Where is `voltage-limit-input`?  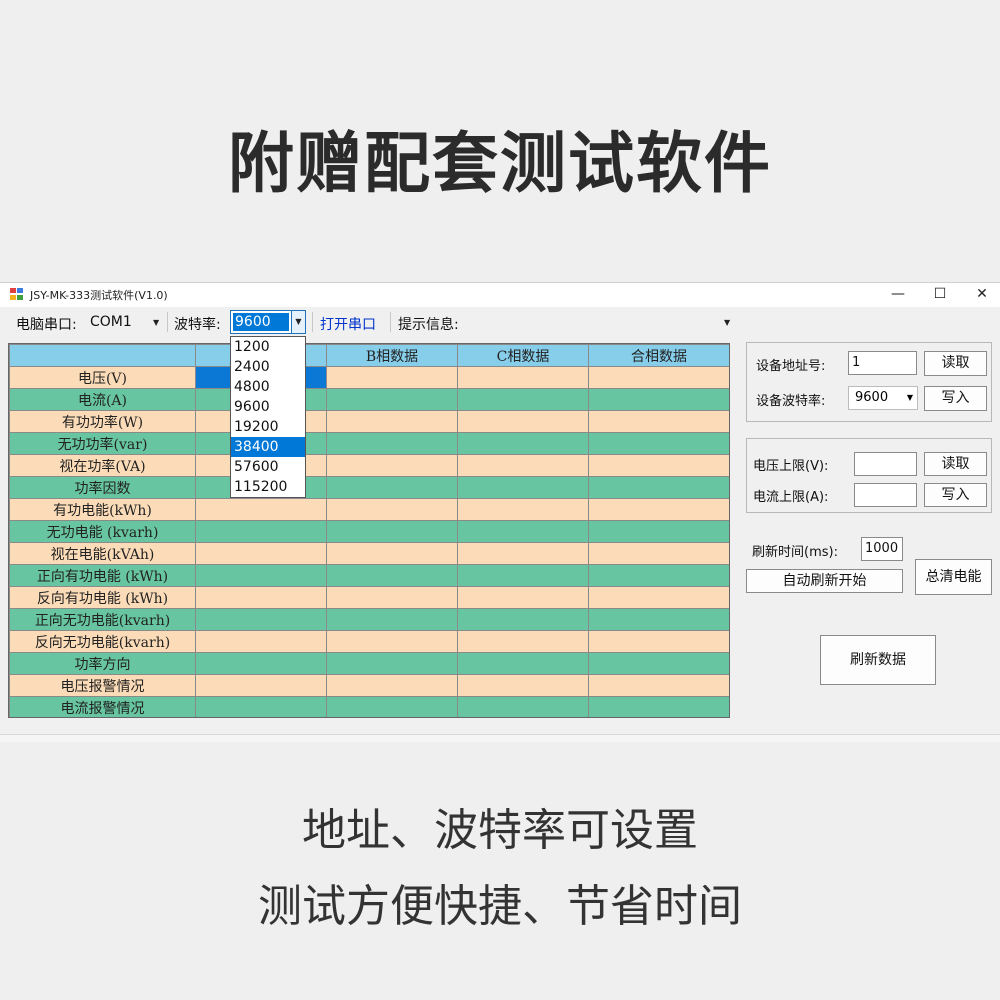 voltage-limit-input is located at coordinates (885, 464).